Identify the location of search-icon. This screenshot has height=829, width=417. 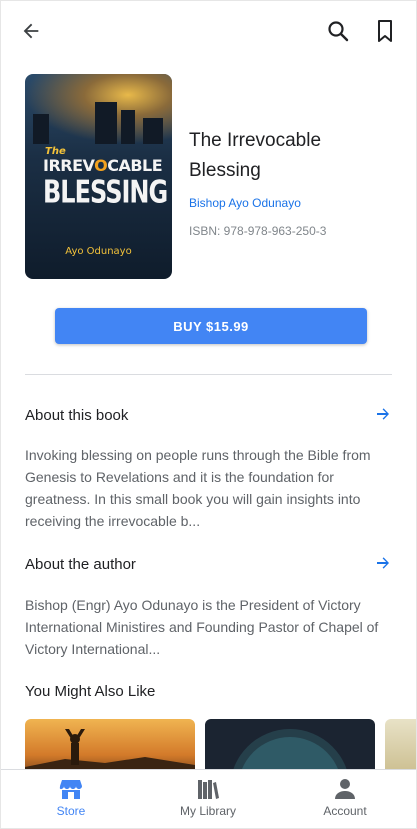
(338, 31).